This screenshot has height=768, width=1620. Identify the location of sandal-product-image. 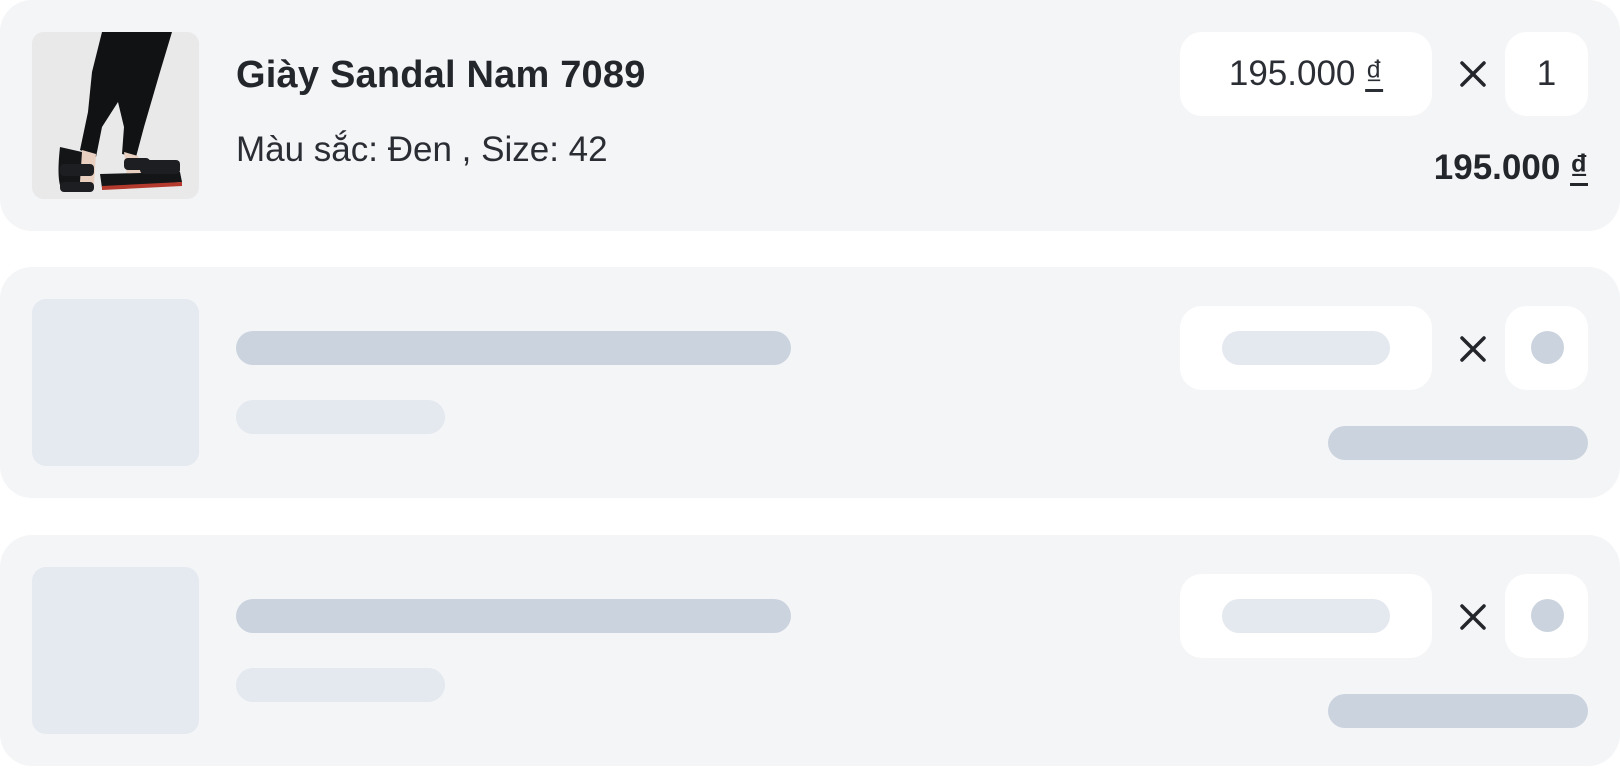
(115, 115).